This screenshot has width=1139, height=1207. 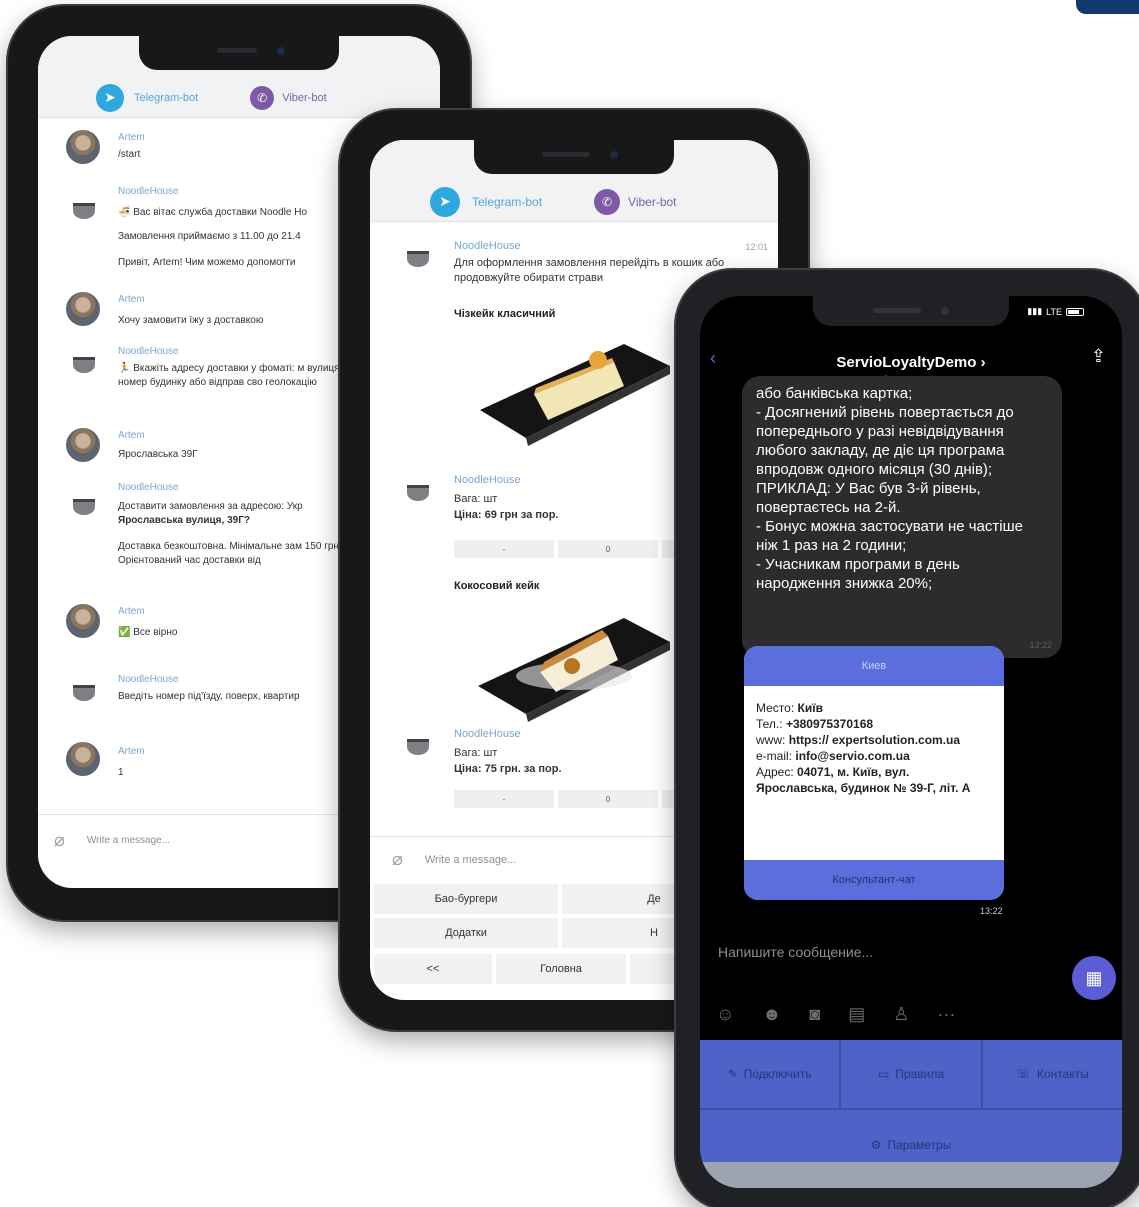 What do you see at coordinates (129, 154) in the screenshot?
I see `message-text: /start` at bounding box center [129, 154].